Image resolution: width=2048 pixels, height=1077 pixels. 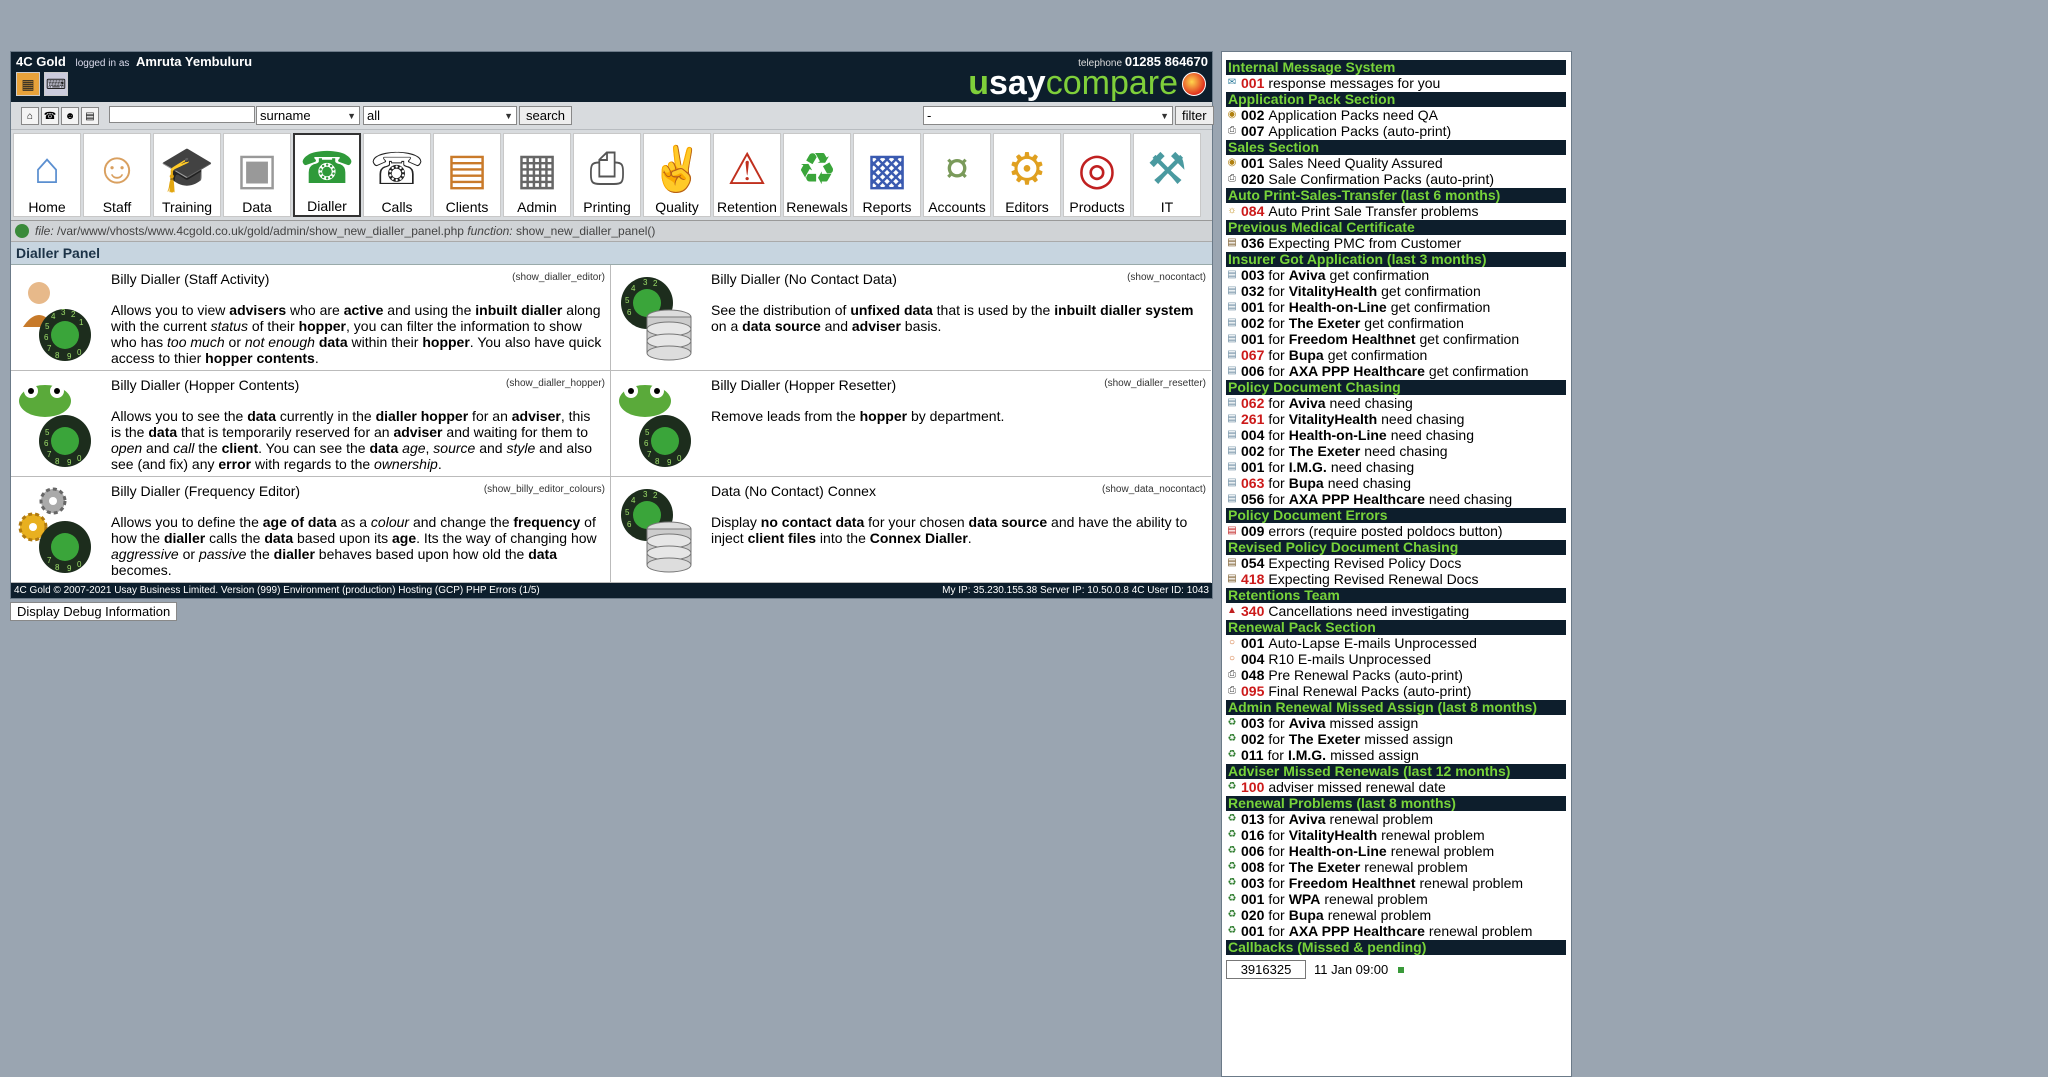 What do you see at coordinates (1396, 931) in the screenshot?
I see `notification-item: ♻ 001 for AXA PPP Healthcare renewal problem` at bounding box center [1396, 931].